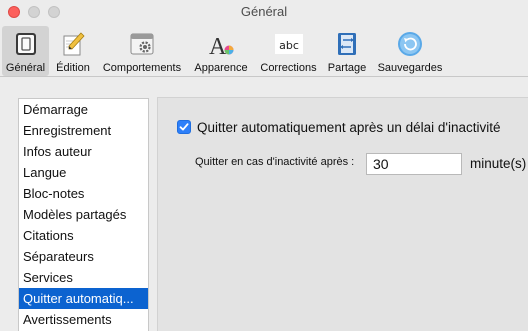  What do you see at coordinates (73, 68) in the screenshot?
I see `tab-label: Édition` at bounding box center [73, 68].